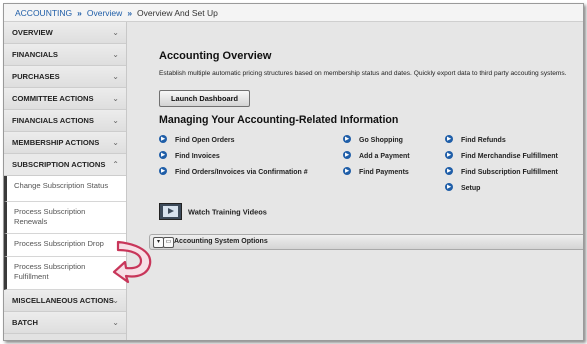 This screenshot has width=587, height=344. I want to click on link-find-invoices: ▶ Find Invoices, so click(189, 156).